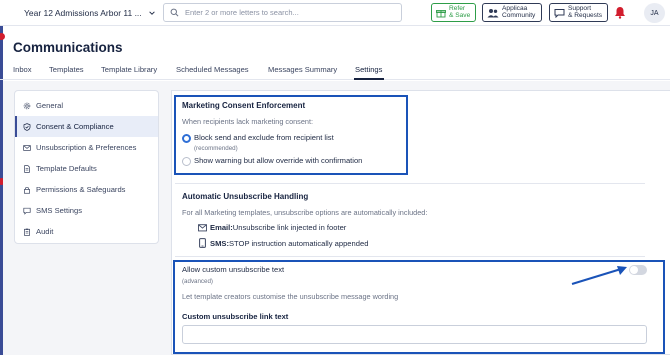  Describe the element at coordinates (174, 12) in the screenshot. I see `search-icon` at that location.